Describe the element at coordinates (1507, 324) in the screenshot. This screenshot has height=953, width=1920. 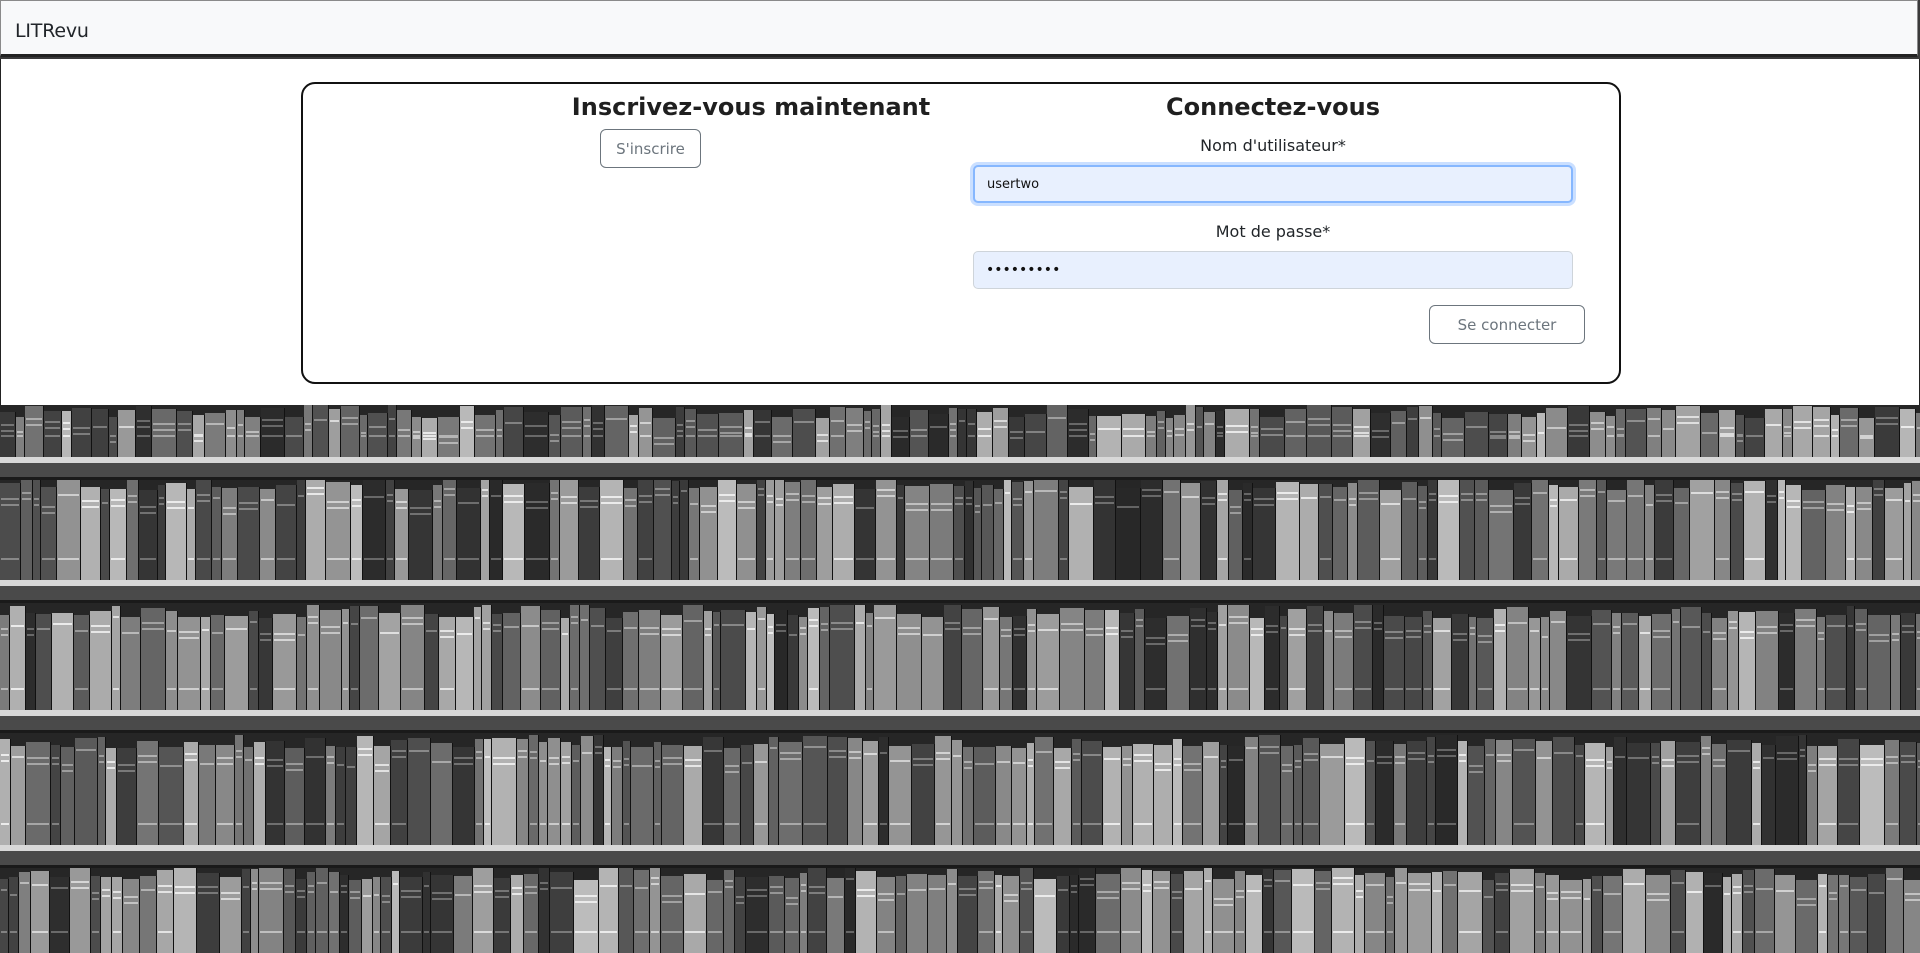
I see `login-button: Se connecter` at that location.